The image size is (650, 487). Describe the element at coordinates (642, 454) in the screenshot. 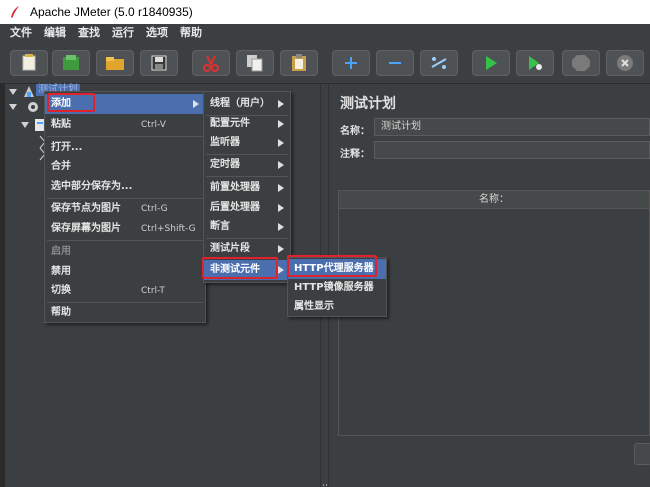

I see `panel-button` at that location.